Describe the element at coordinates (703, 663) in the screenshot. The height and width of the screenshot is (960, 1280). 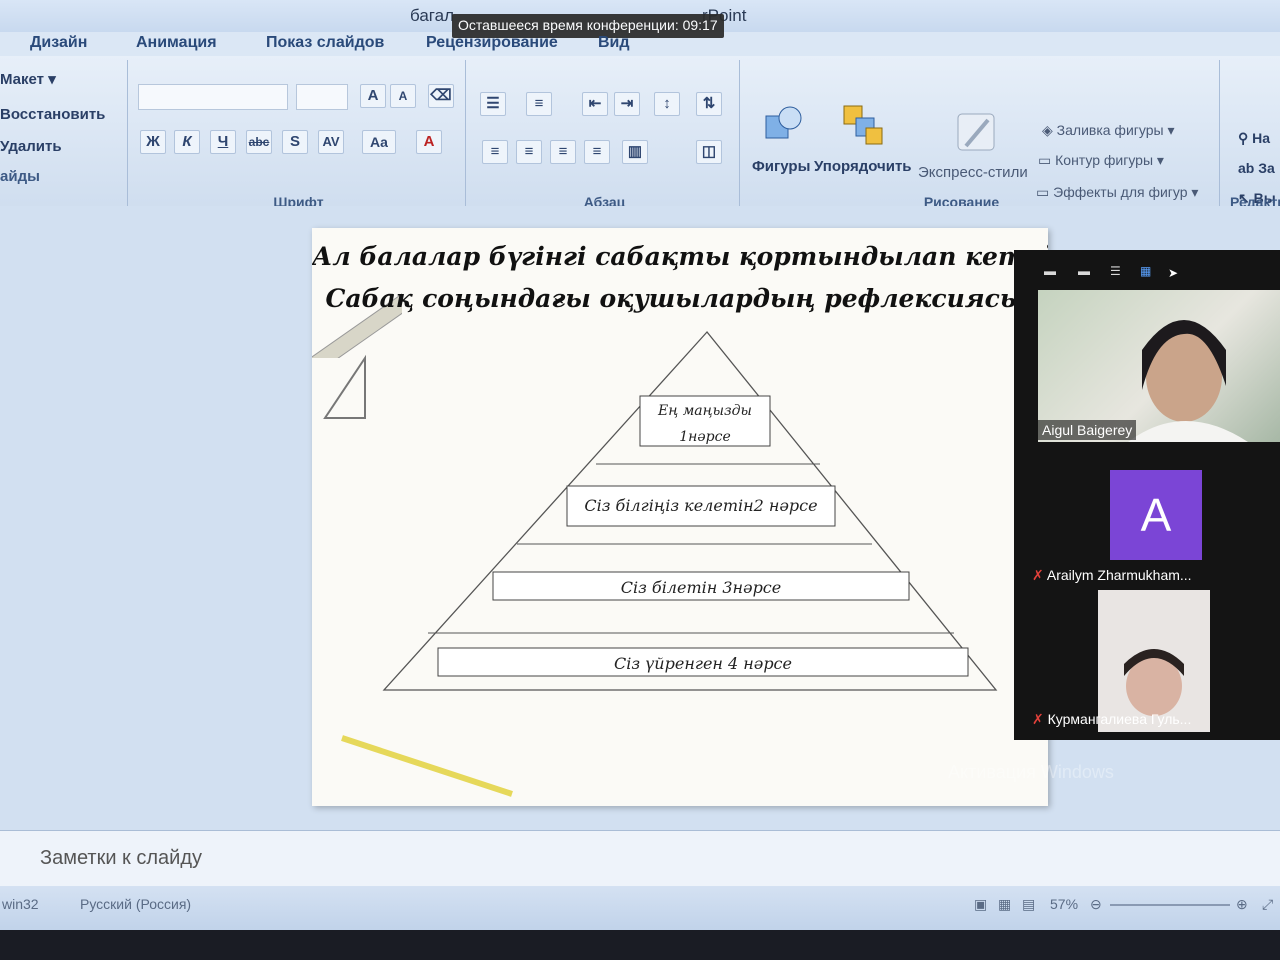
I see `pyramid-level-4: Сіз үйренген 4 нәрсе` at that location.